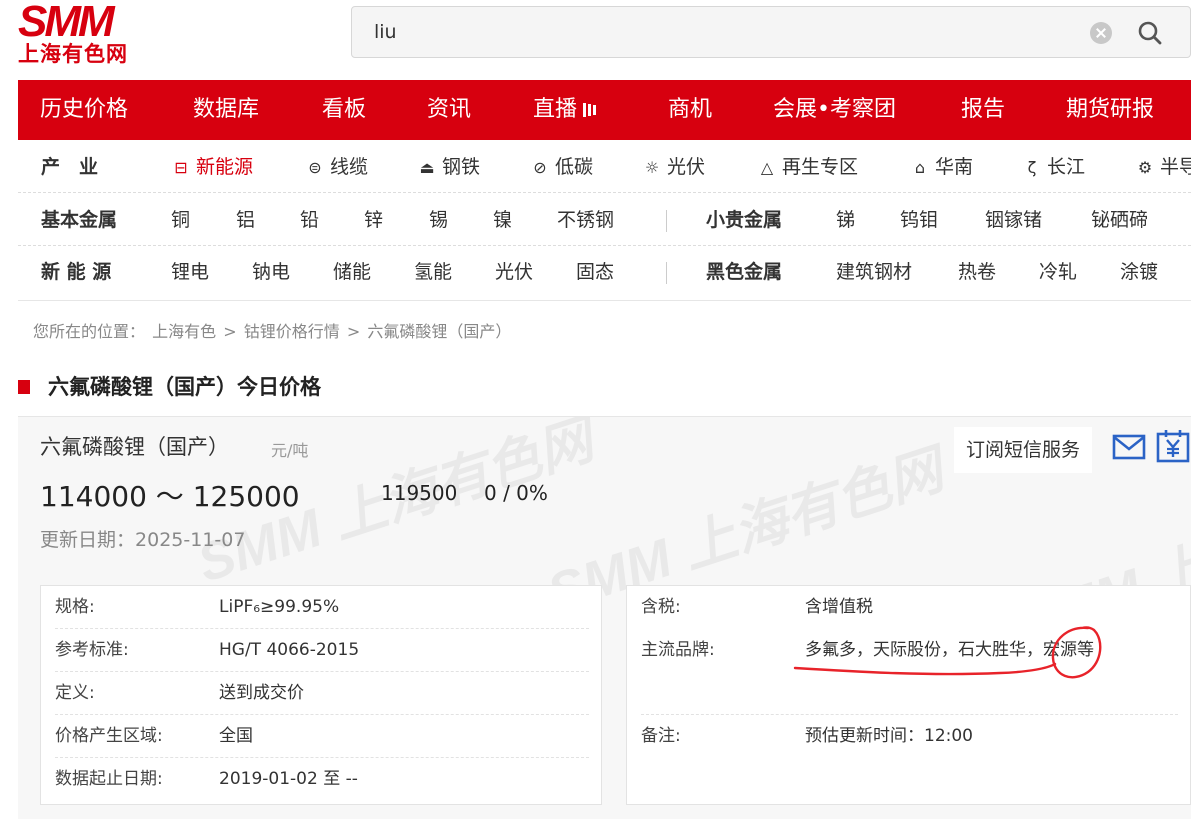 This screenshot has width=1191, height=819. What do you see at coordinates (352, 272) in the screenshot?
I see `cat-energy-storage: 储能` at bounding box center [352, 272].